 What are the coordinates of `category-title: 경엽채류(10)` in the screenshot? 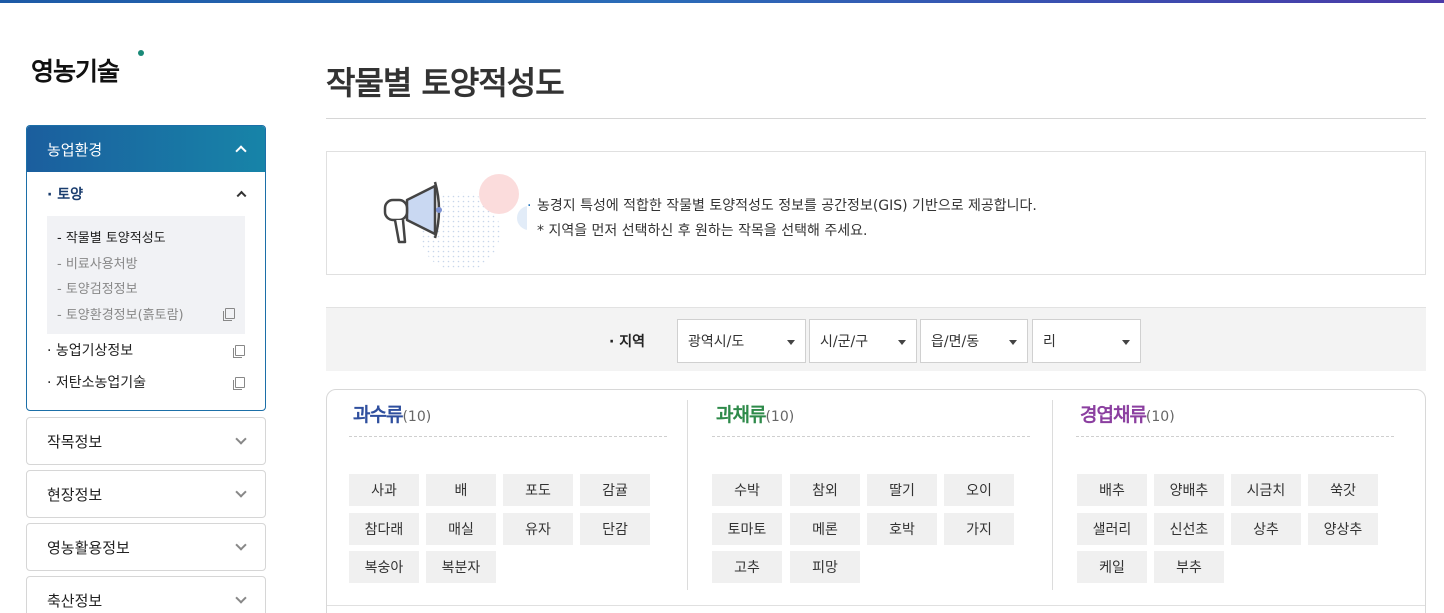 It's located at (1127, 413).